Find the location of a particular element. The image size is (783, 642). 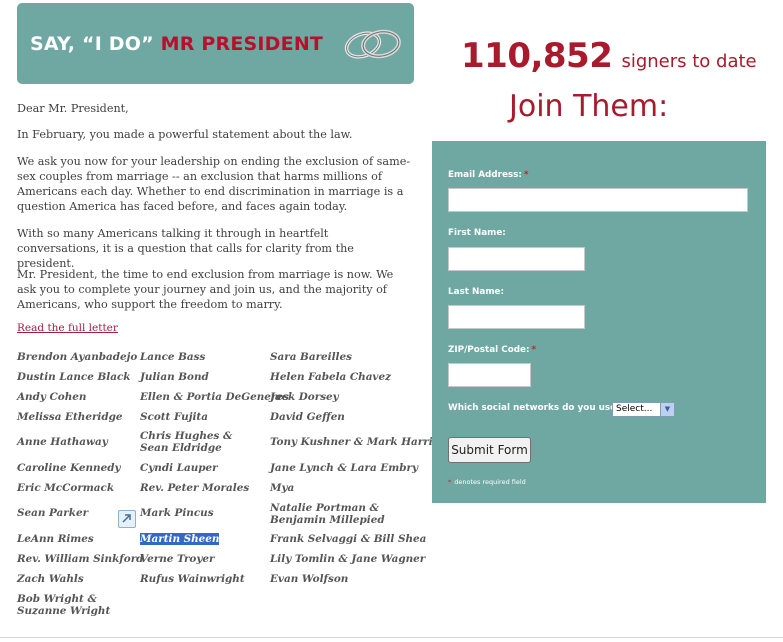

required-footnote: * denotes required field is located at coordinates (487, 482).